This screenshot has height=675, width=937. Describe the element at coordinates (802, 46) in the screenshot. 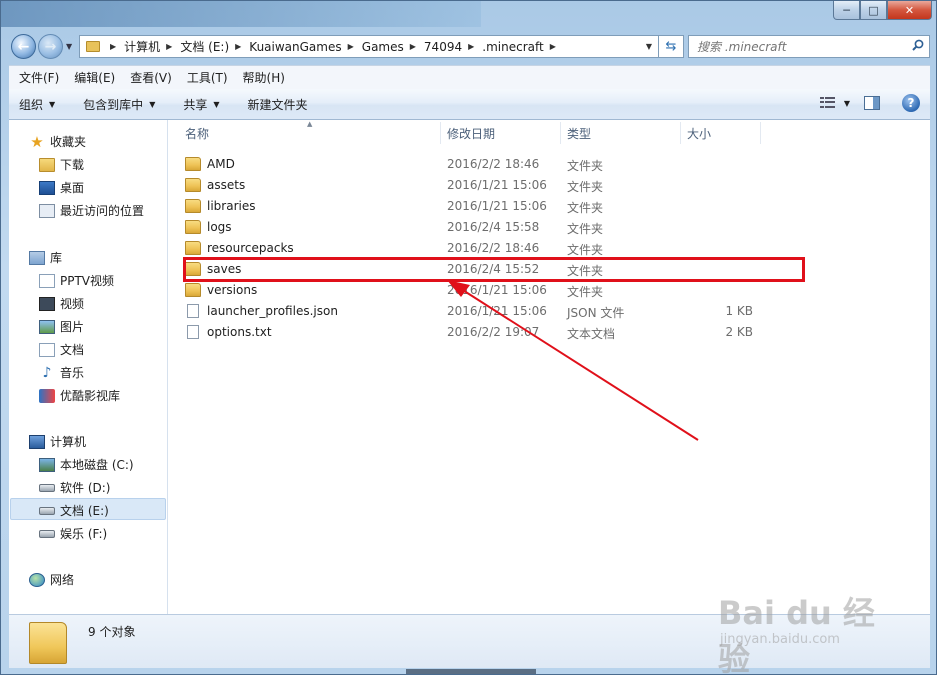

I see `search-input` at that location.